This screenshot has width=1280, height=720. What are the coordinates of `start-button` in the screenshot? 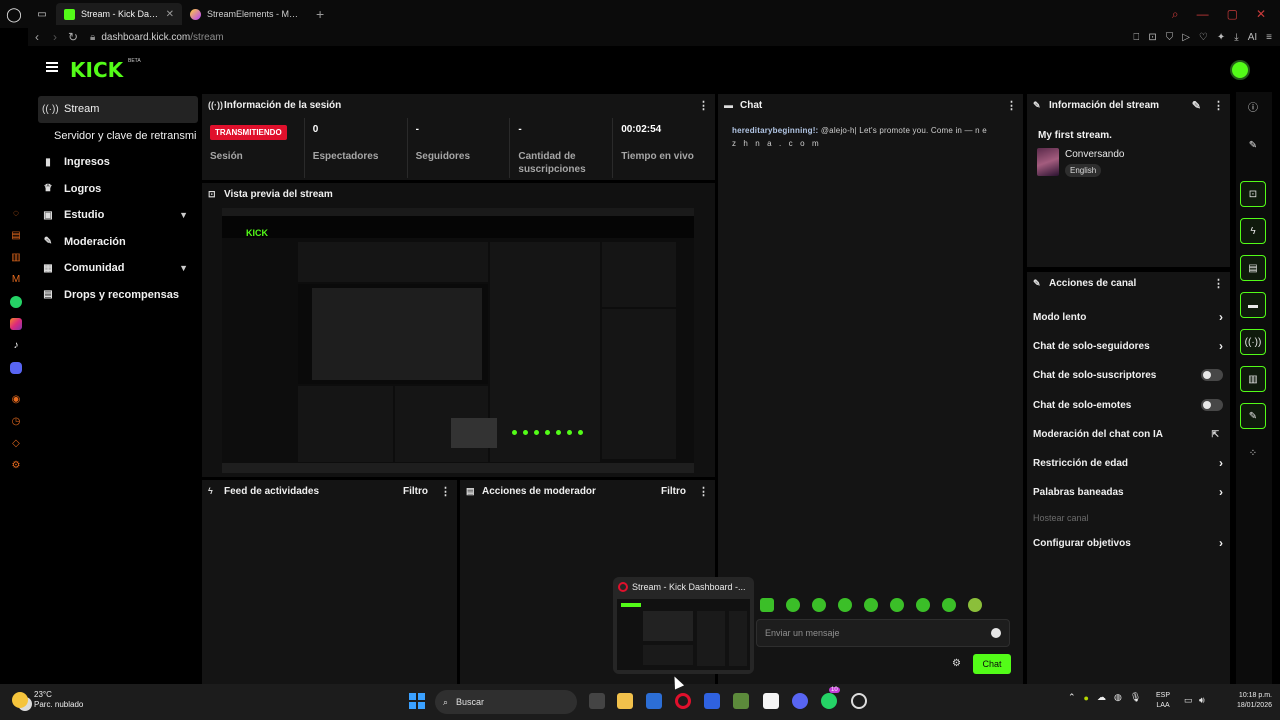 It's located at (417, 701).